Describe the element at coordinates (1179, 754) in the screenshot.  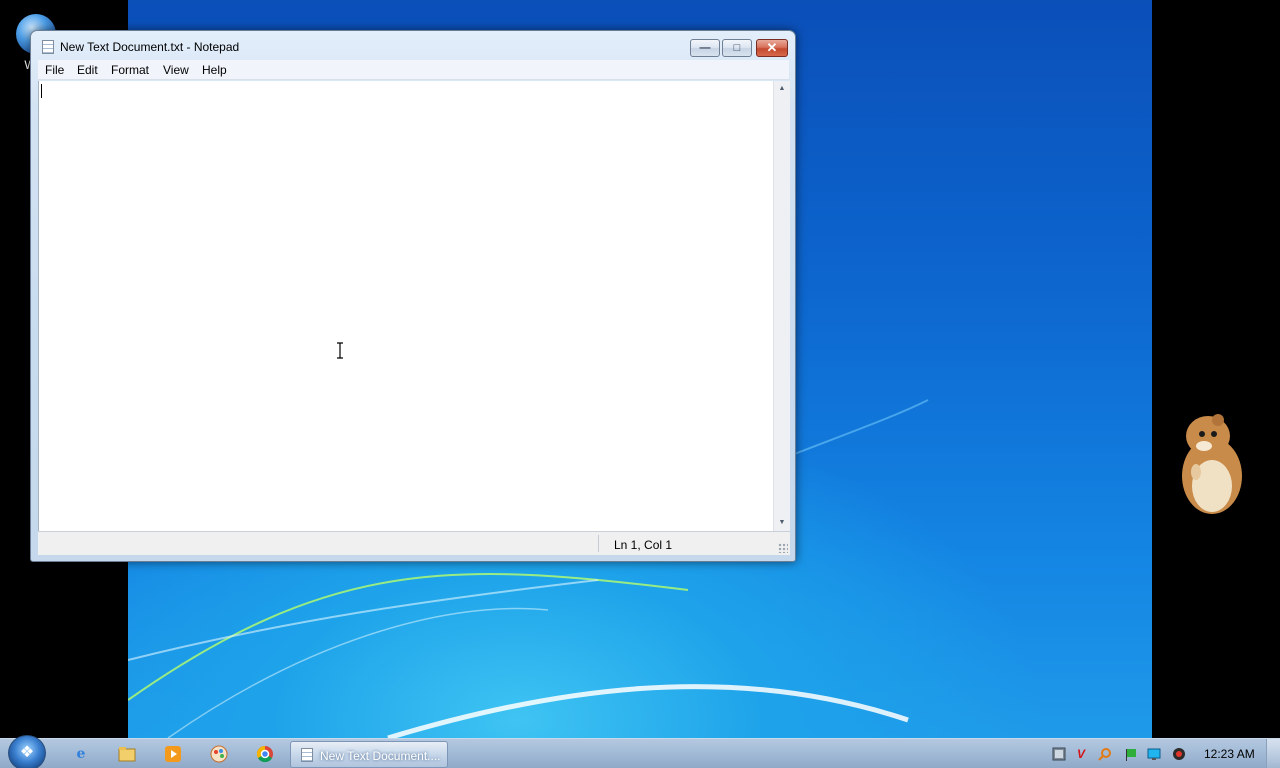
I see `volume-icon` at that location.